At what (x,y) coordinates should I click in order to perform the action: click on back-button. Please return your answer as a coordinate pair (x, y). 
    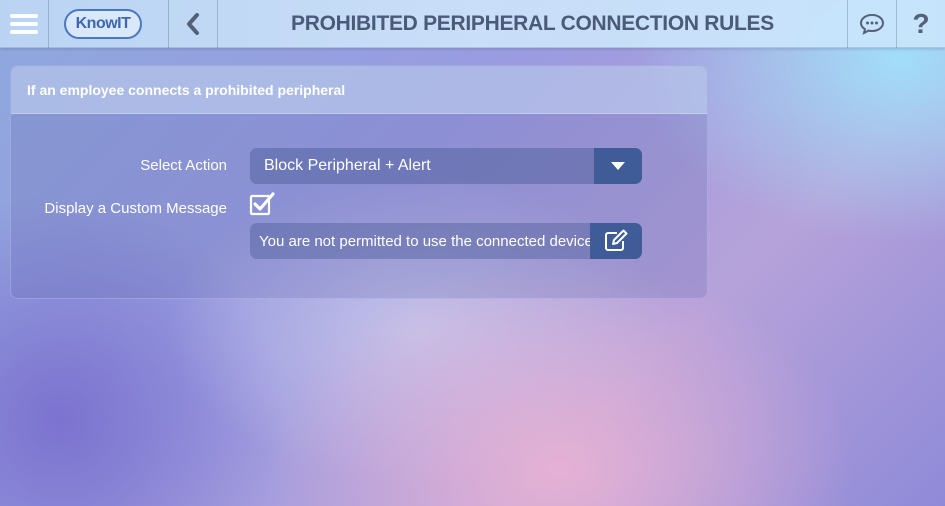
    Looking at the image, I should click on (193, 24).